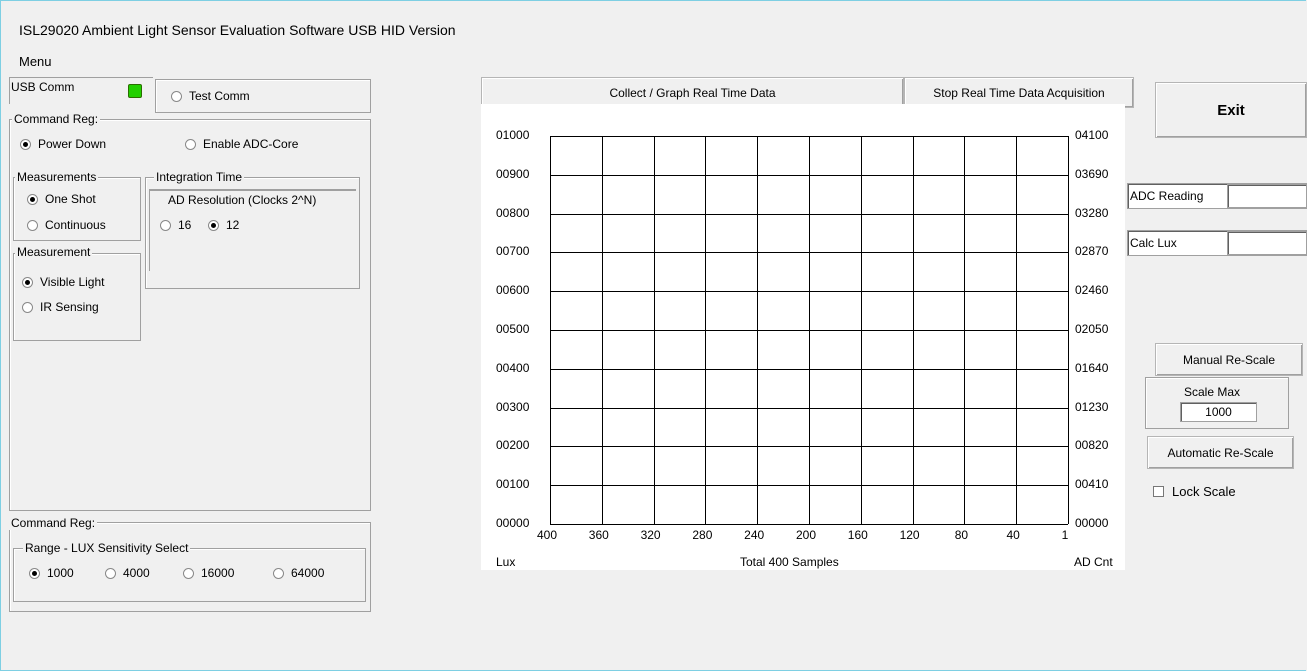 The width and height of the screenshot is (1307, 671). Describe the element at coordinates (1167, 196) in the screenshot. I see `adc-reading-label: ADC Reading` at that location.